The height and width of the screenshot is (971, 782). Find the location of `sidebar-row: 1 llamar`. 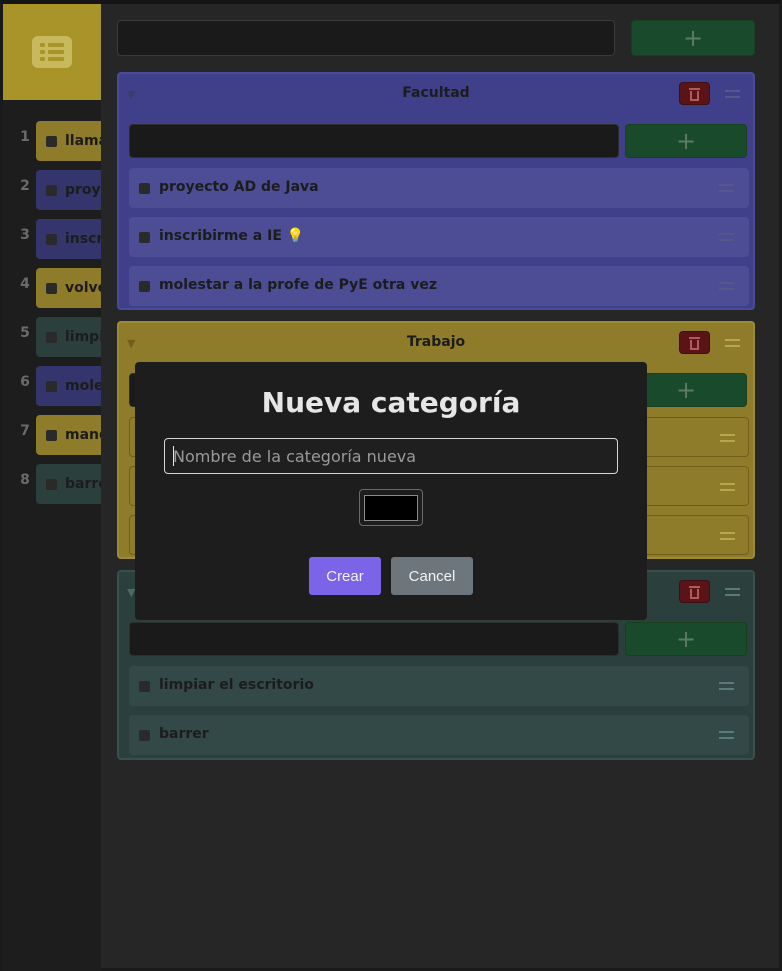

sidebar-row: 1 llamar is located at coordinates (52, 145).